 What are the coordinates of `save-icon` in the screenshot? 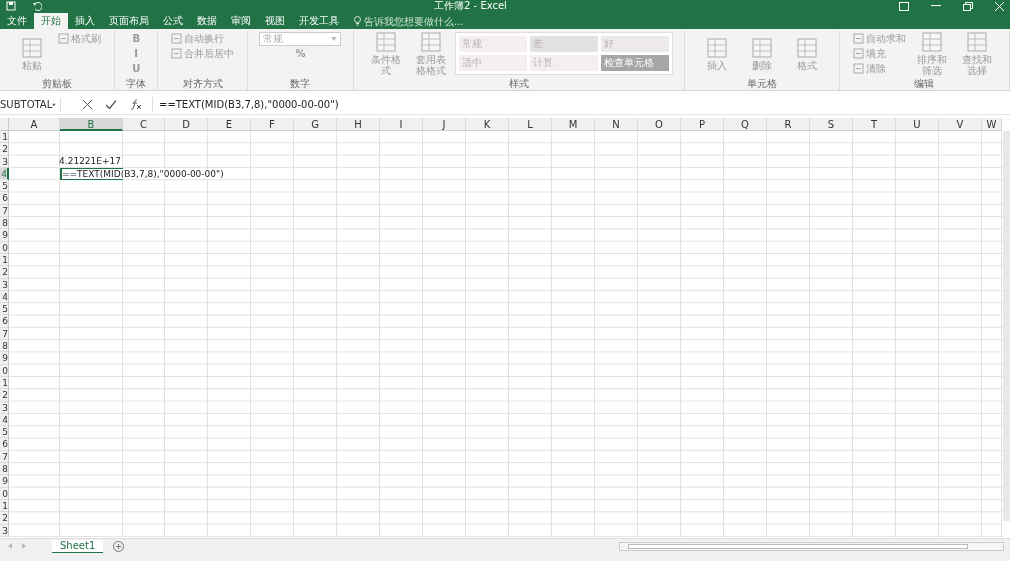 It's located at (11, 6).